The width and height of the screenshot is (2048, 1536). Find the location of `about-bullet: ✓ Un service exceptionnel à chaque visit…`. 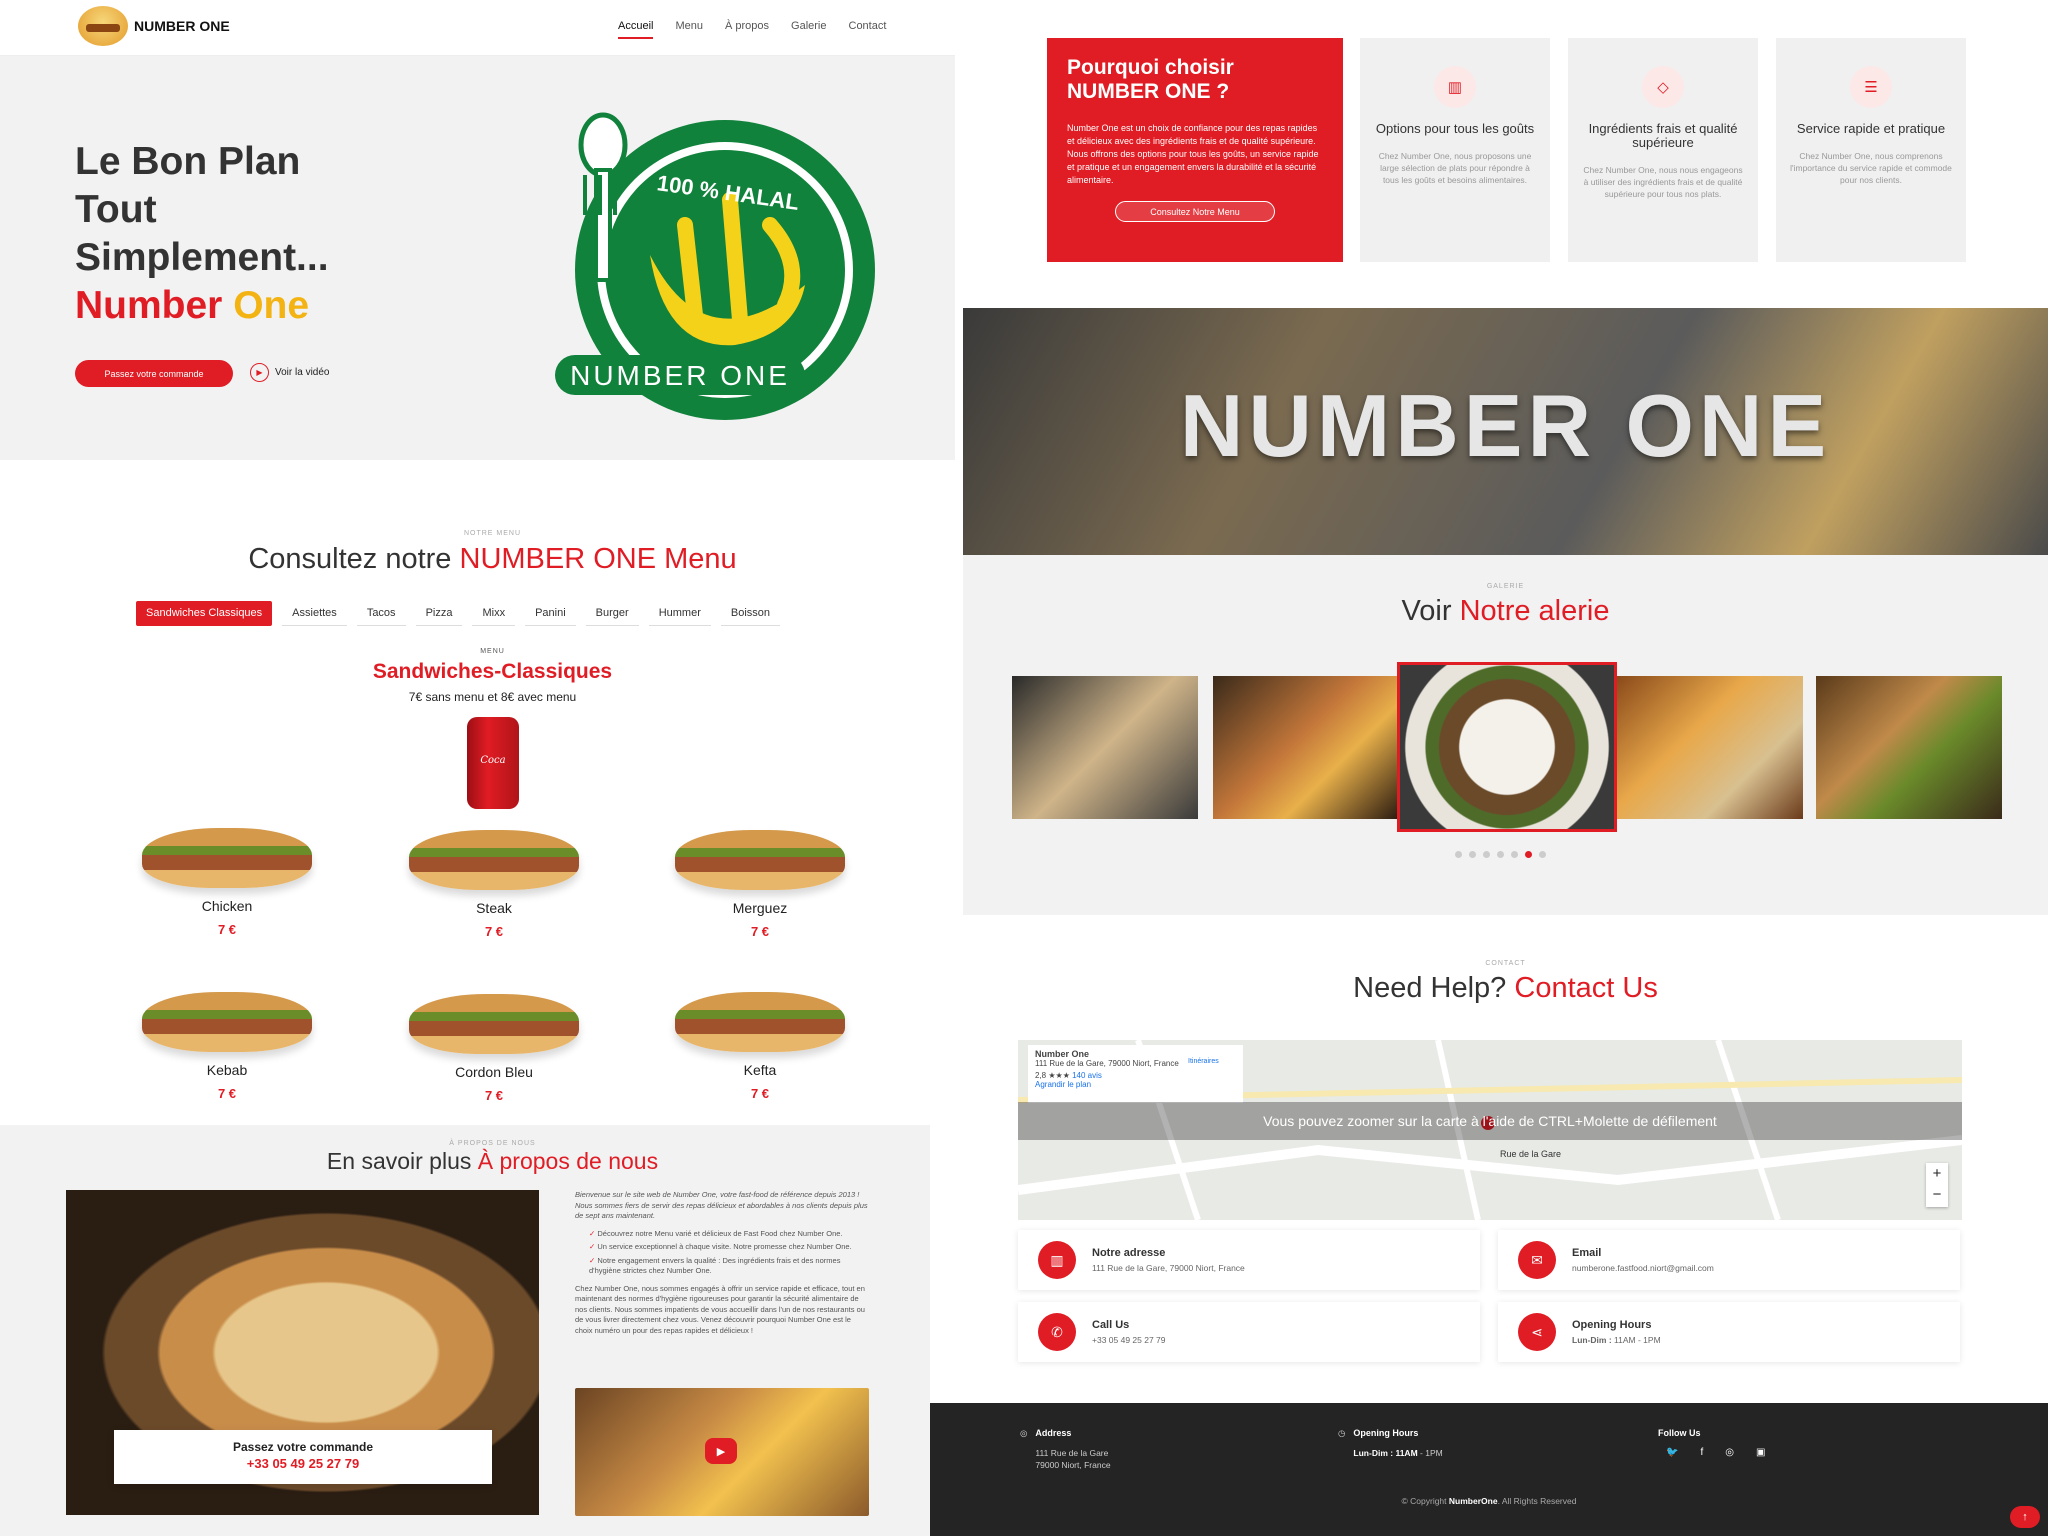

about-bullet: ✓ Un service exceptionnel à chaque visit… is located at coordinates (720, 1246).